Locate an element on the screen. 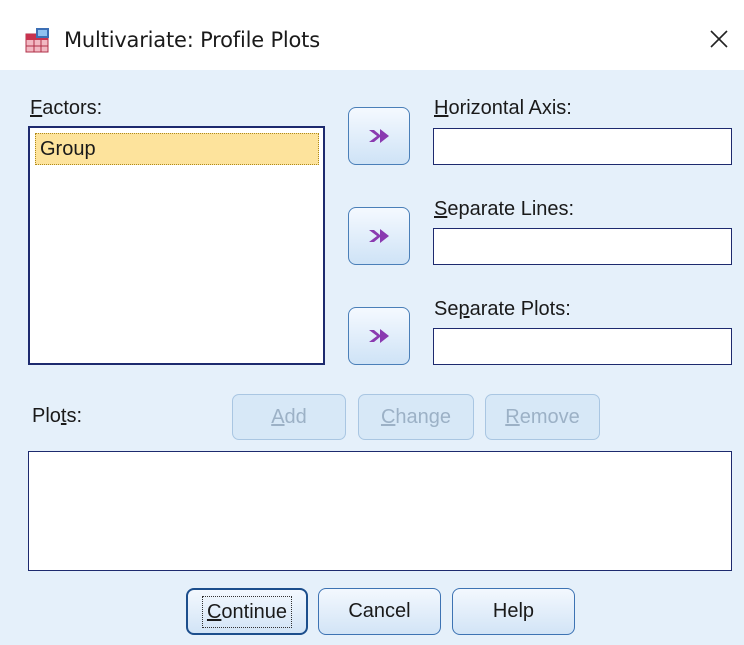 Image resolution: width=744 pixels, height=645 pixels. separate-plots-field is located at coordinates (582, 346).